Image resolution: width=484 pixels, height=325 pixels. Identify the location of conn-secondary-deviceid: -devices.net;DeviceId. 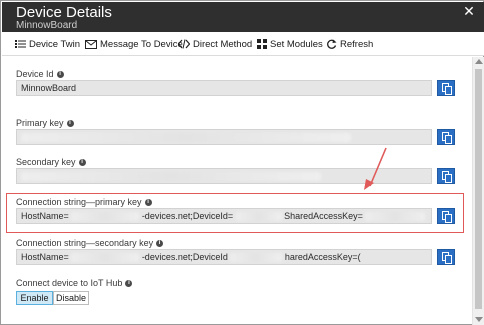
(184, 257).